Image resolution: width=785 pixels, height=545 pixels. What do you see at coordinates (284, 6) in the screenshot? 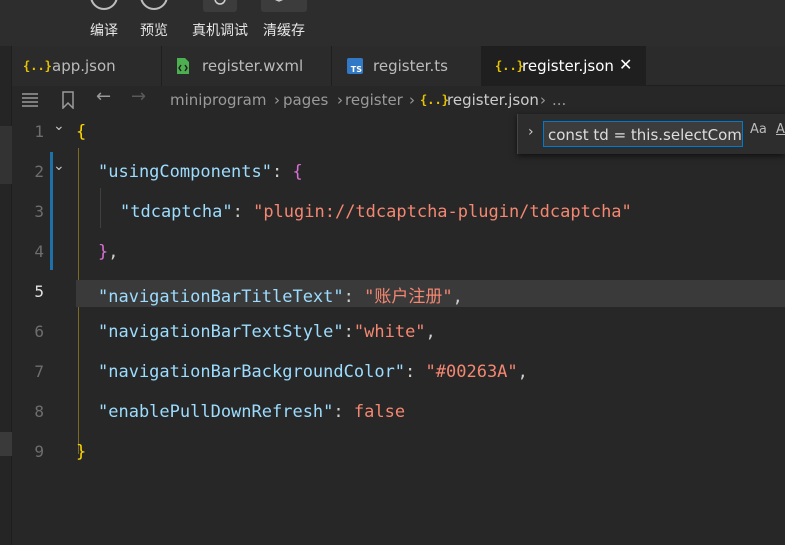
I see `layers-icon` at bounding box center [284, 6].